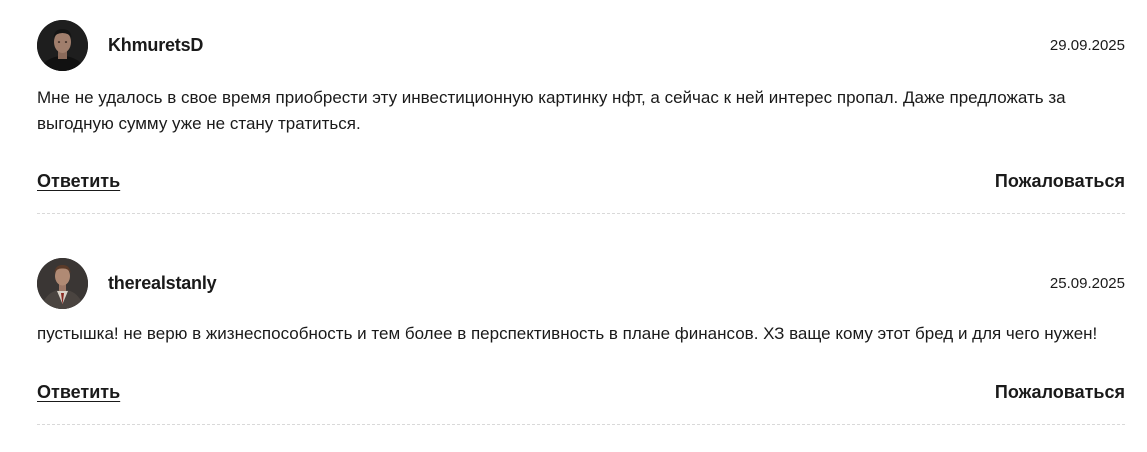 This screenshot has height=452, width=1147. I want to click on comment-header: KhmuretsD 29.09.2025, so click(581, 45).